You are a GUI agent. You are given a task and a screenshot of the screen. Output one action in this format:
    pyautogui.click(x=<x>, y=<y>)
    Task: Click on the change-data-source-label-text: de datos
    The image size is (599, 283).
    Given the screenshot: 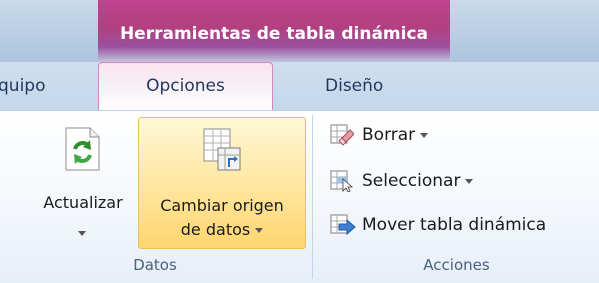 What is the action you would take?
    pyautogui.click(x=215, y=229)
    